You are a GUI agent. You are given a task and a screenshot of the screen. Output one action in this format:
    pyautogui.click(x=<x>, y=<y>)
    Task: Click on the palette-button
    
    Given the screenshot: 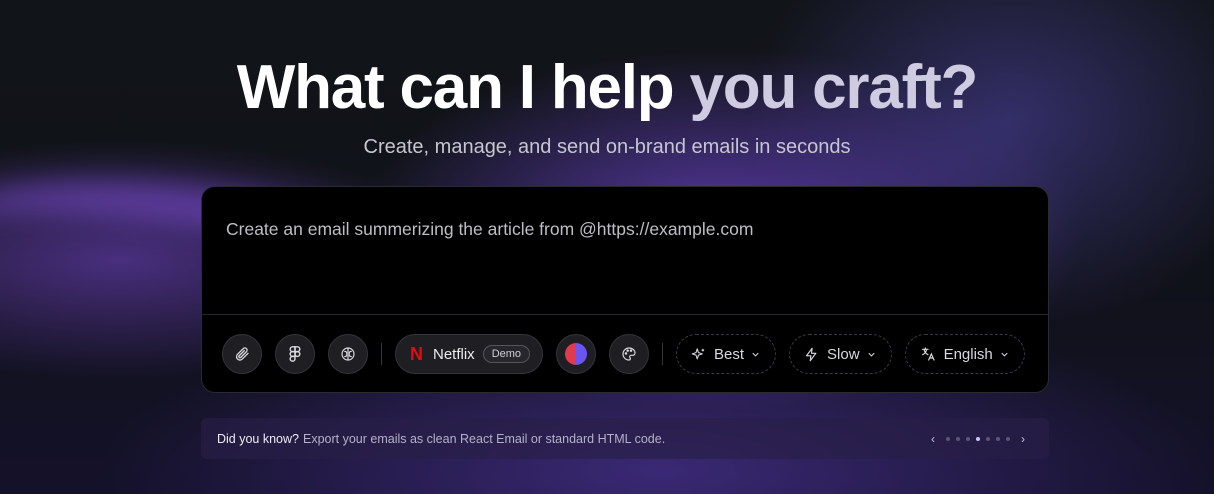 What is the action you would take?
    pyautogui.click(x=629, y=354)
    